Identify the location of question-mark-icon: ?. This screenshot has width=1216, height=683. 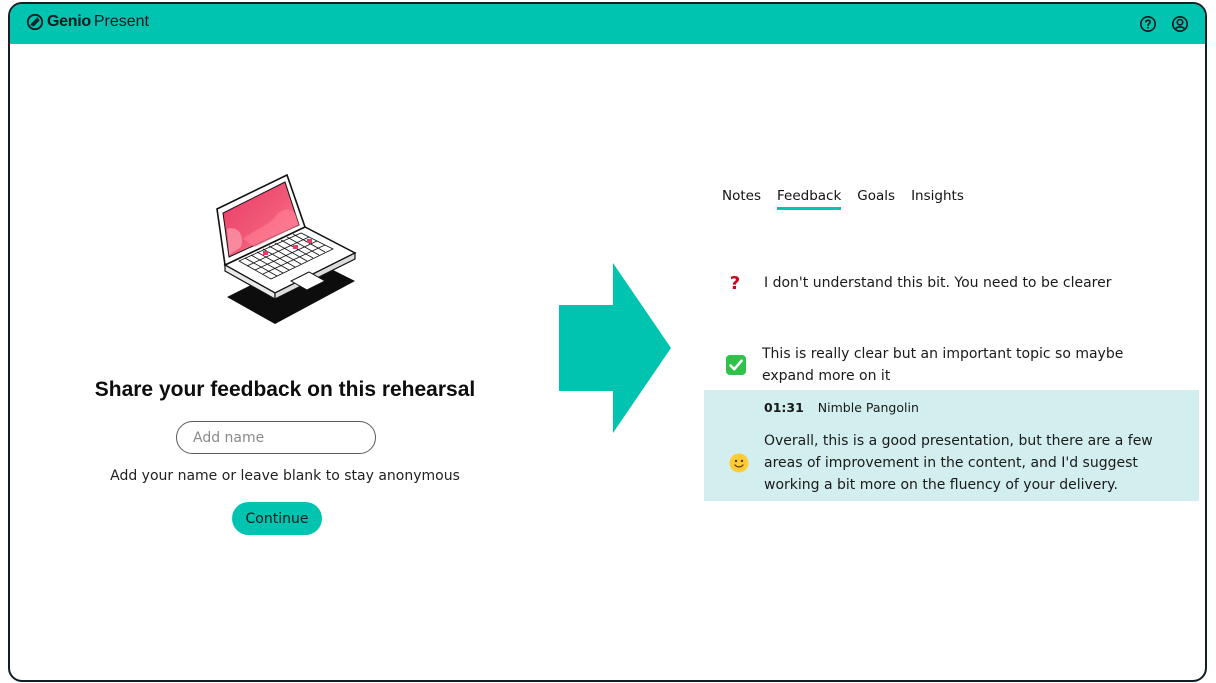
(735, 283).